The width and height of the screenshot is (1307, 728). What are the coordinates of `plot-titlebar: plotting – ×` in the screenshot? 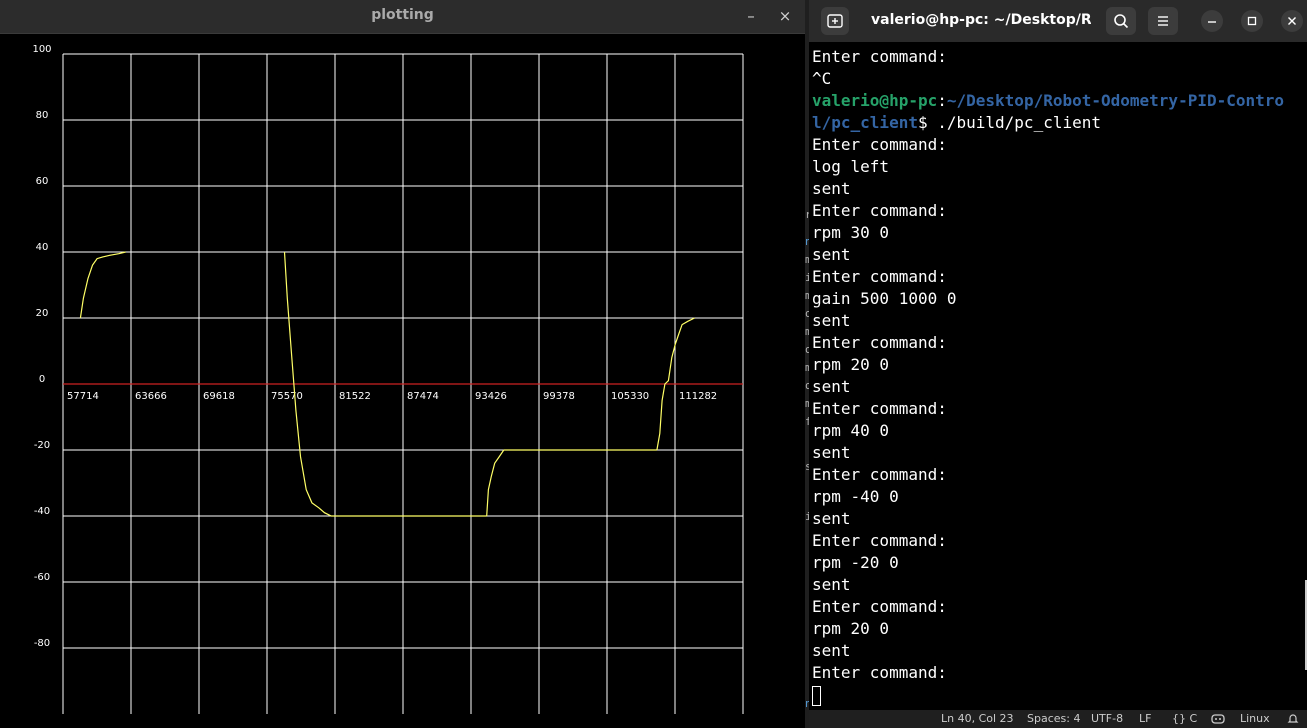 It's located at (402, 17).